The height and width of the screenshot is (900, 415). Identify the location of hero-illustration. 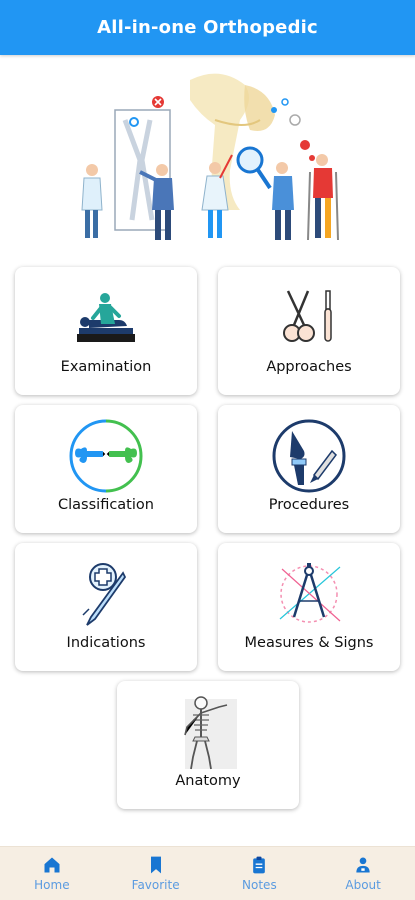
(210, 155).